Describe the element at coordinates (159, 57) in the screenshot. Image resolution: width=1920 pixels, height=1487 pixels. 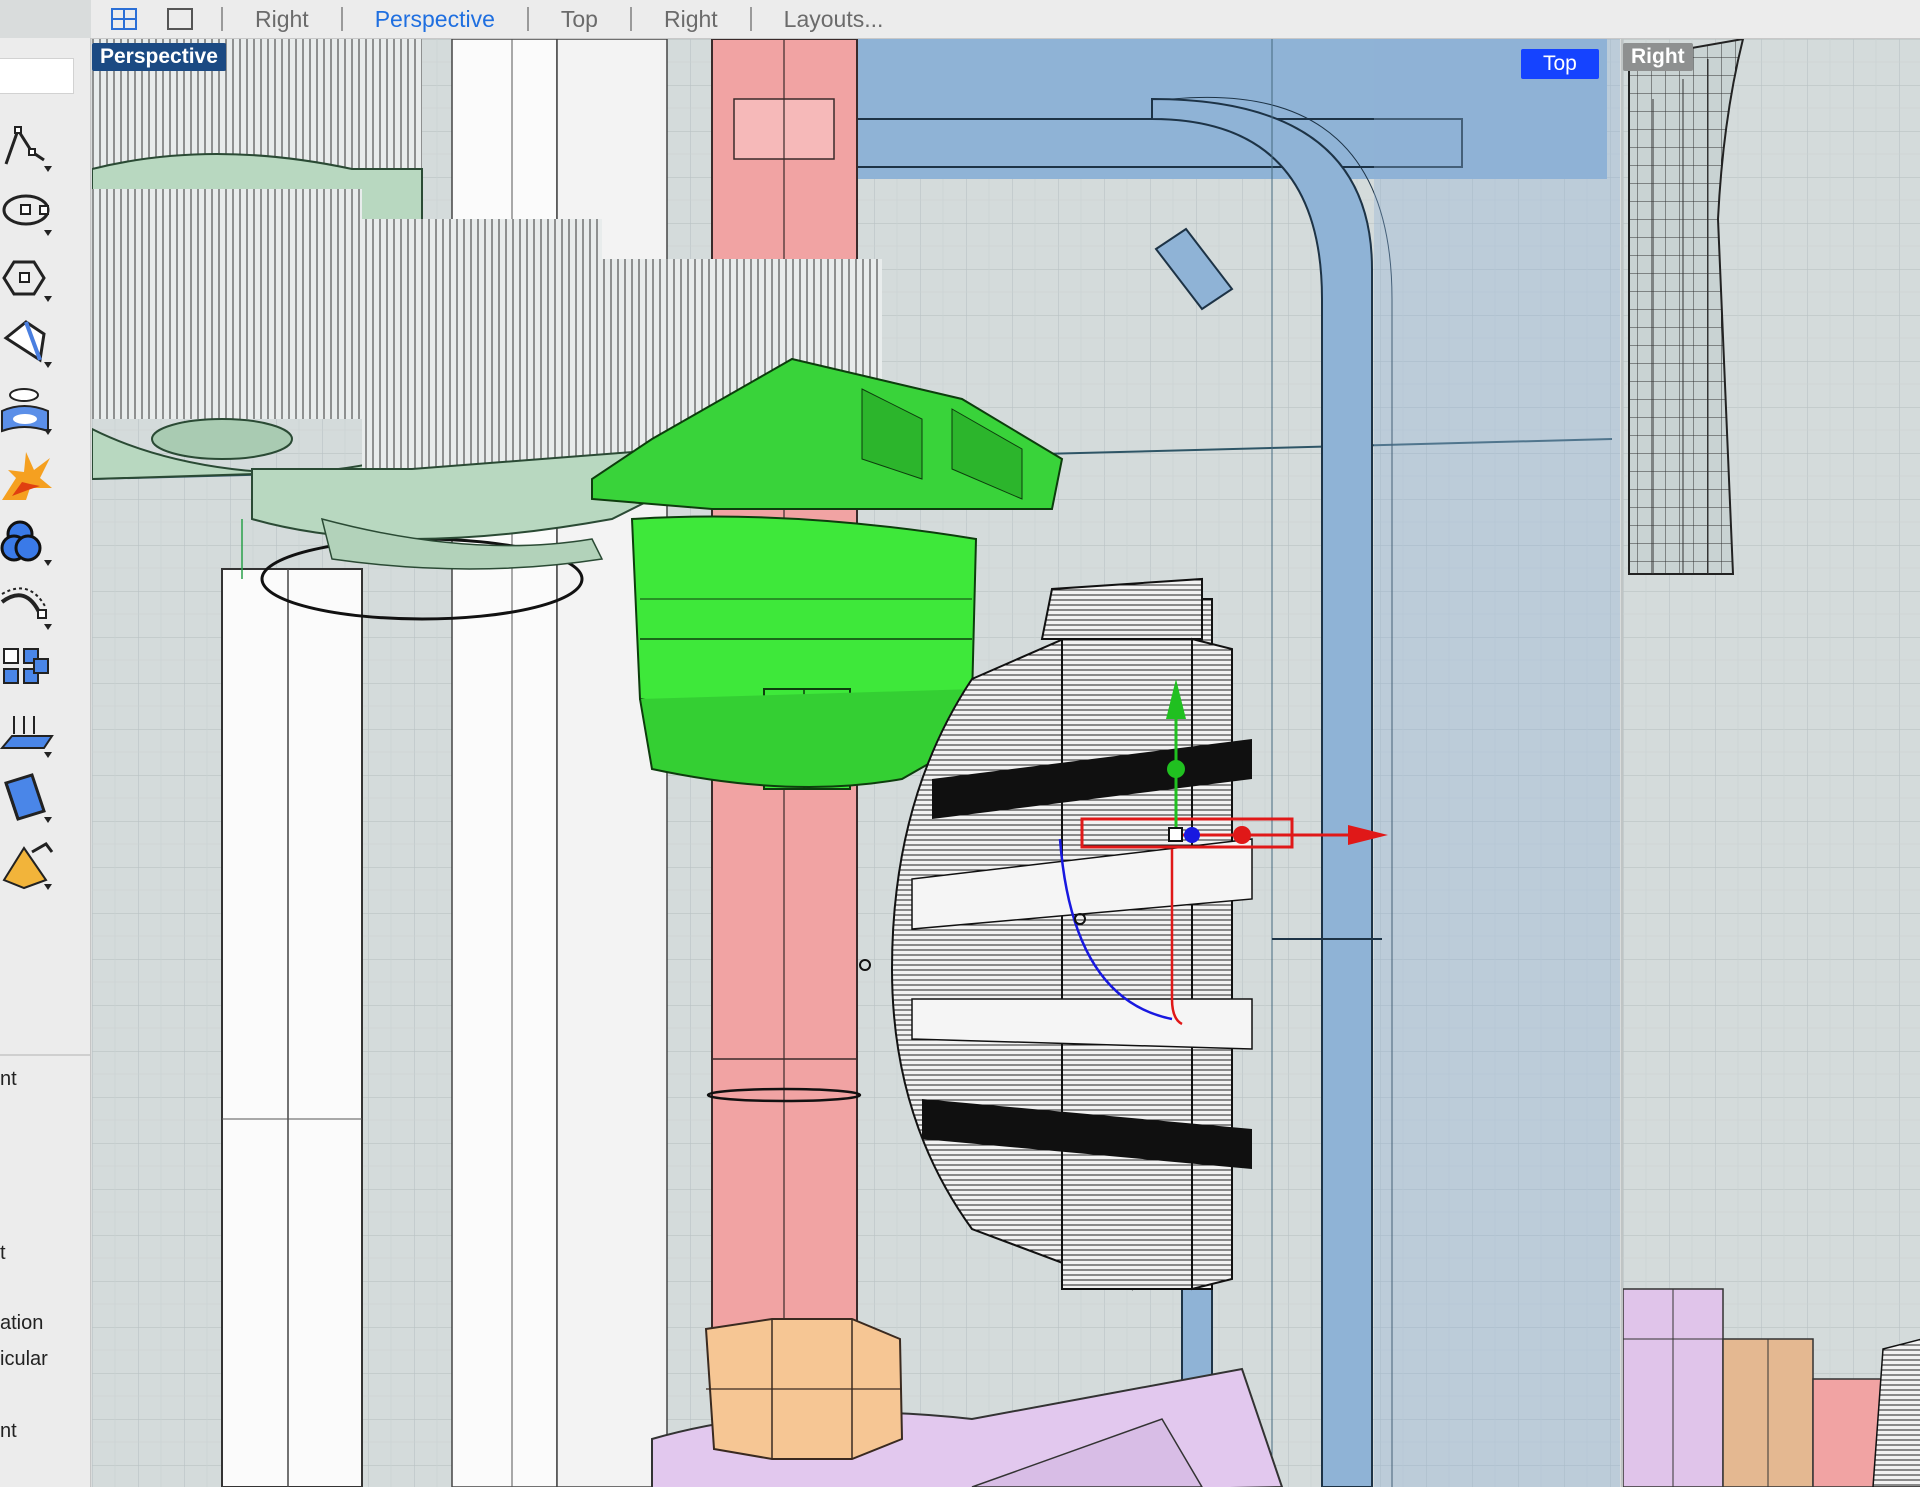
I see `perspective-viewport-label: Perspective` at that location.